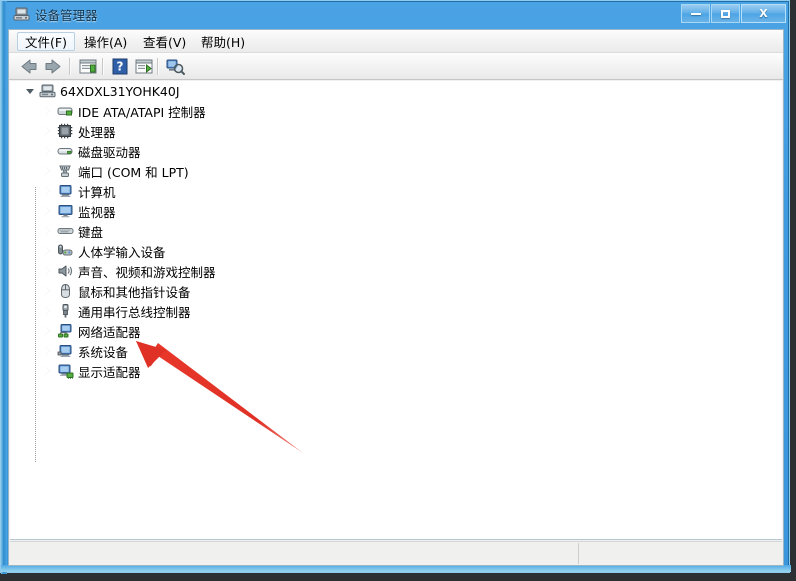 The height and width of the screenshot is (581, 796). What do you see at coordinates (65, 251) in the screenshot?
I see `hid-icon` at bounding box center [65, 251].